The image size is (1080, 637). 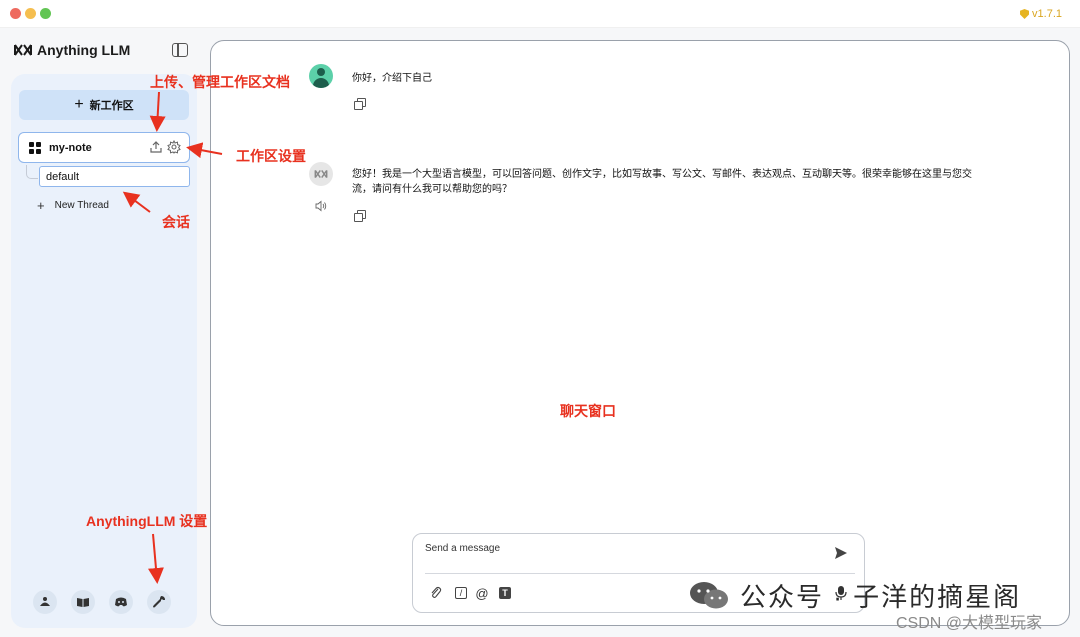 What do you see at coordinates (45, 602) in the screenshot?
I see `community-hub-icon` at bounding box center [45, 602].